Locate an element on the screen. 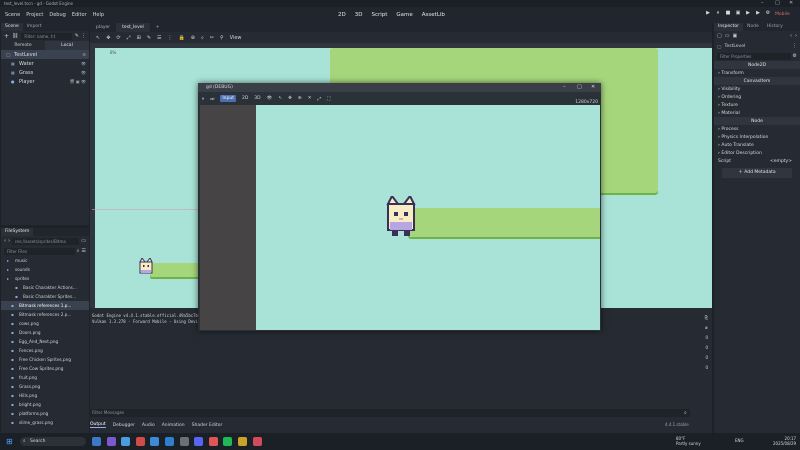  camera-icon: ⊕ is located at coordinates (300, 98).